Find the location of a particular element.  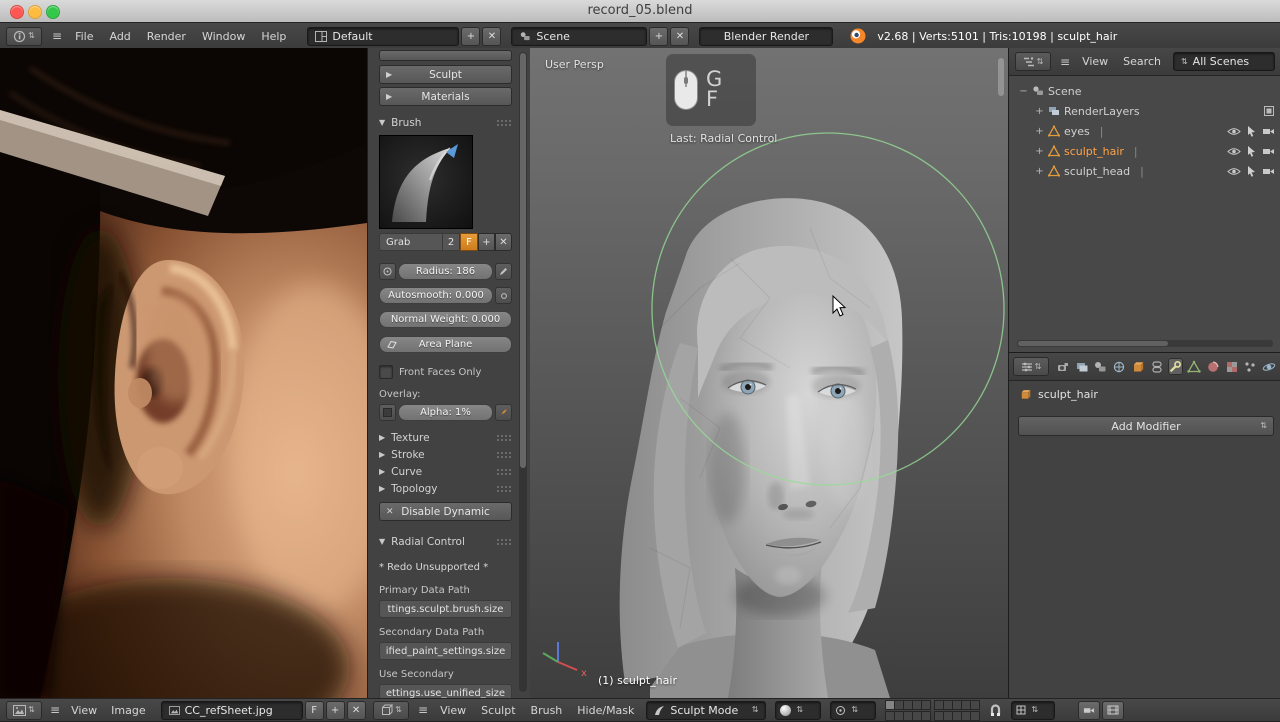

scene-selector: Scene is located at coordinates (579, 36).